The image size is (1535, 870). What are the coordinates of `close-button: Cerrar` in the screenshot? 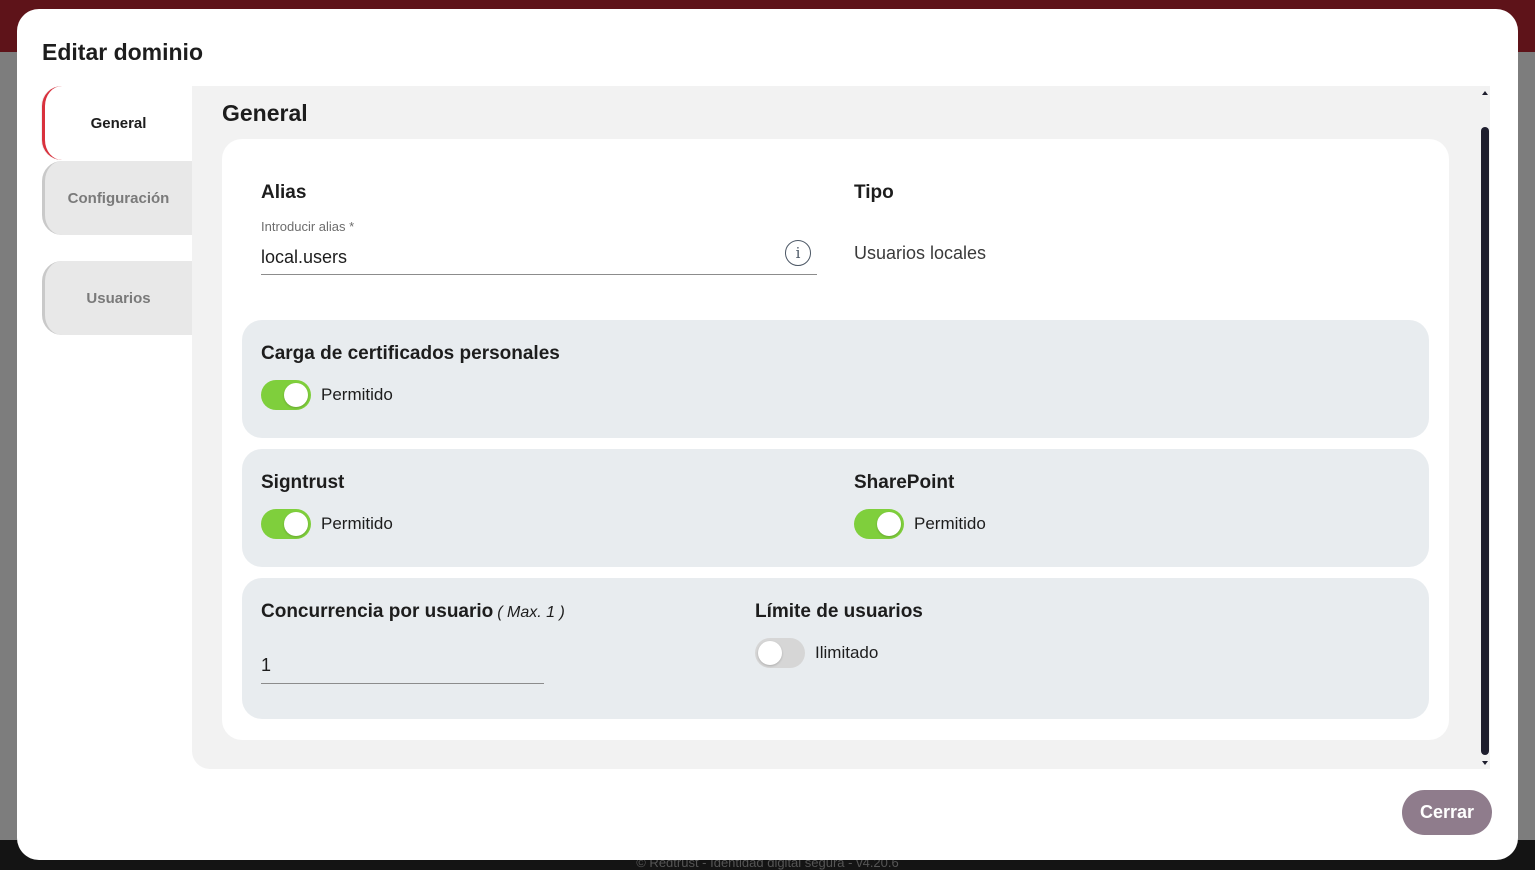 It's located at (1447, 812).